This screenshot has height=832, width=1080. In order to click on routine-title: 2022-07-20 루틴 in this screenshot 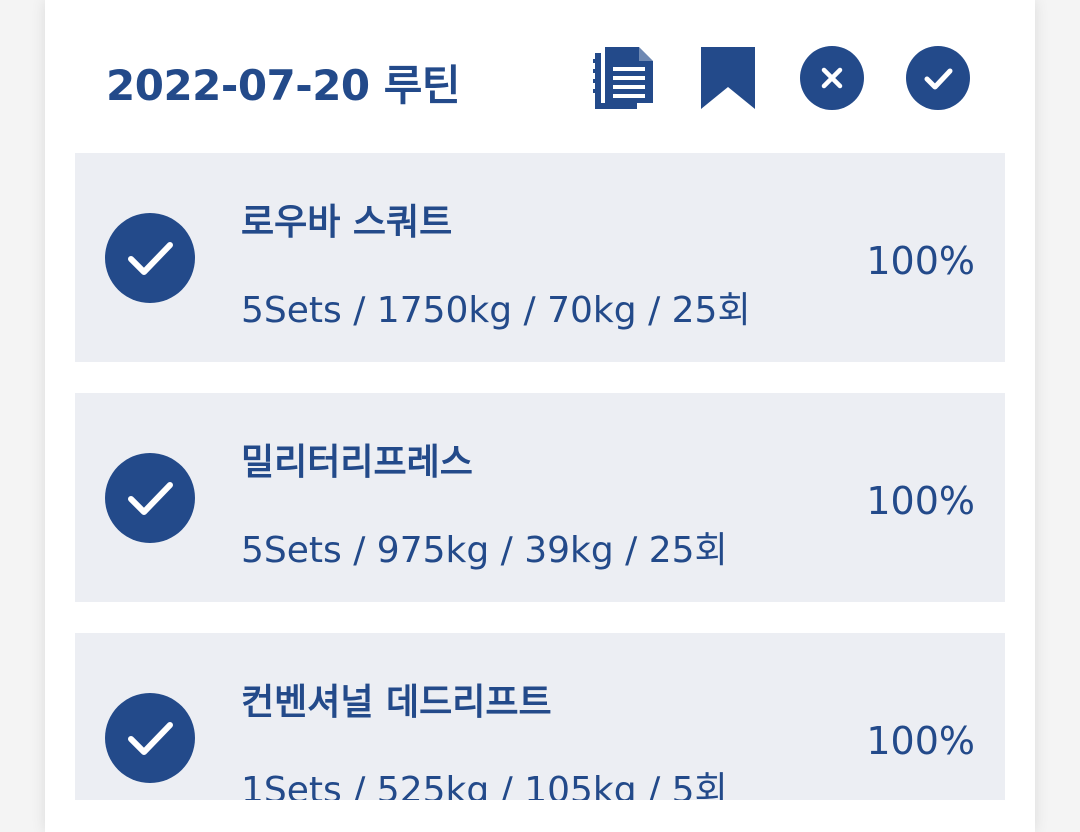, I will do `click(283, 85)`.